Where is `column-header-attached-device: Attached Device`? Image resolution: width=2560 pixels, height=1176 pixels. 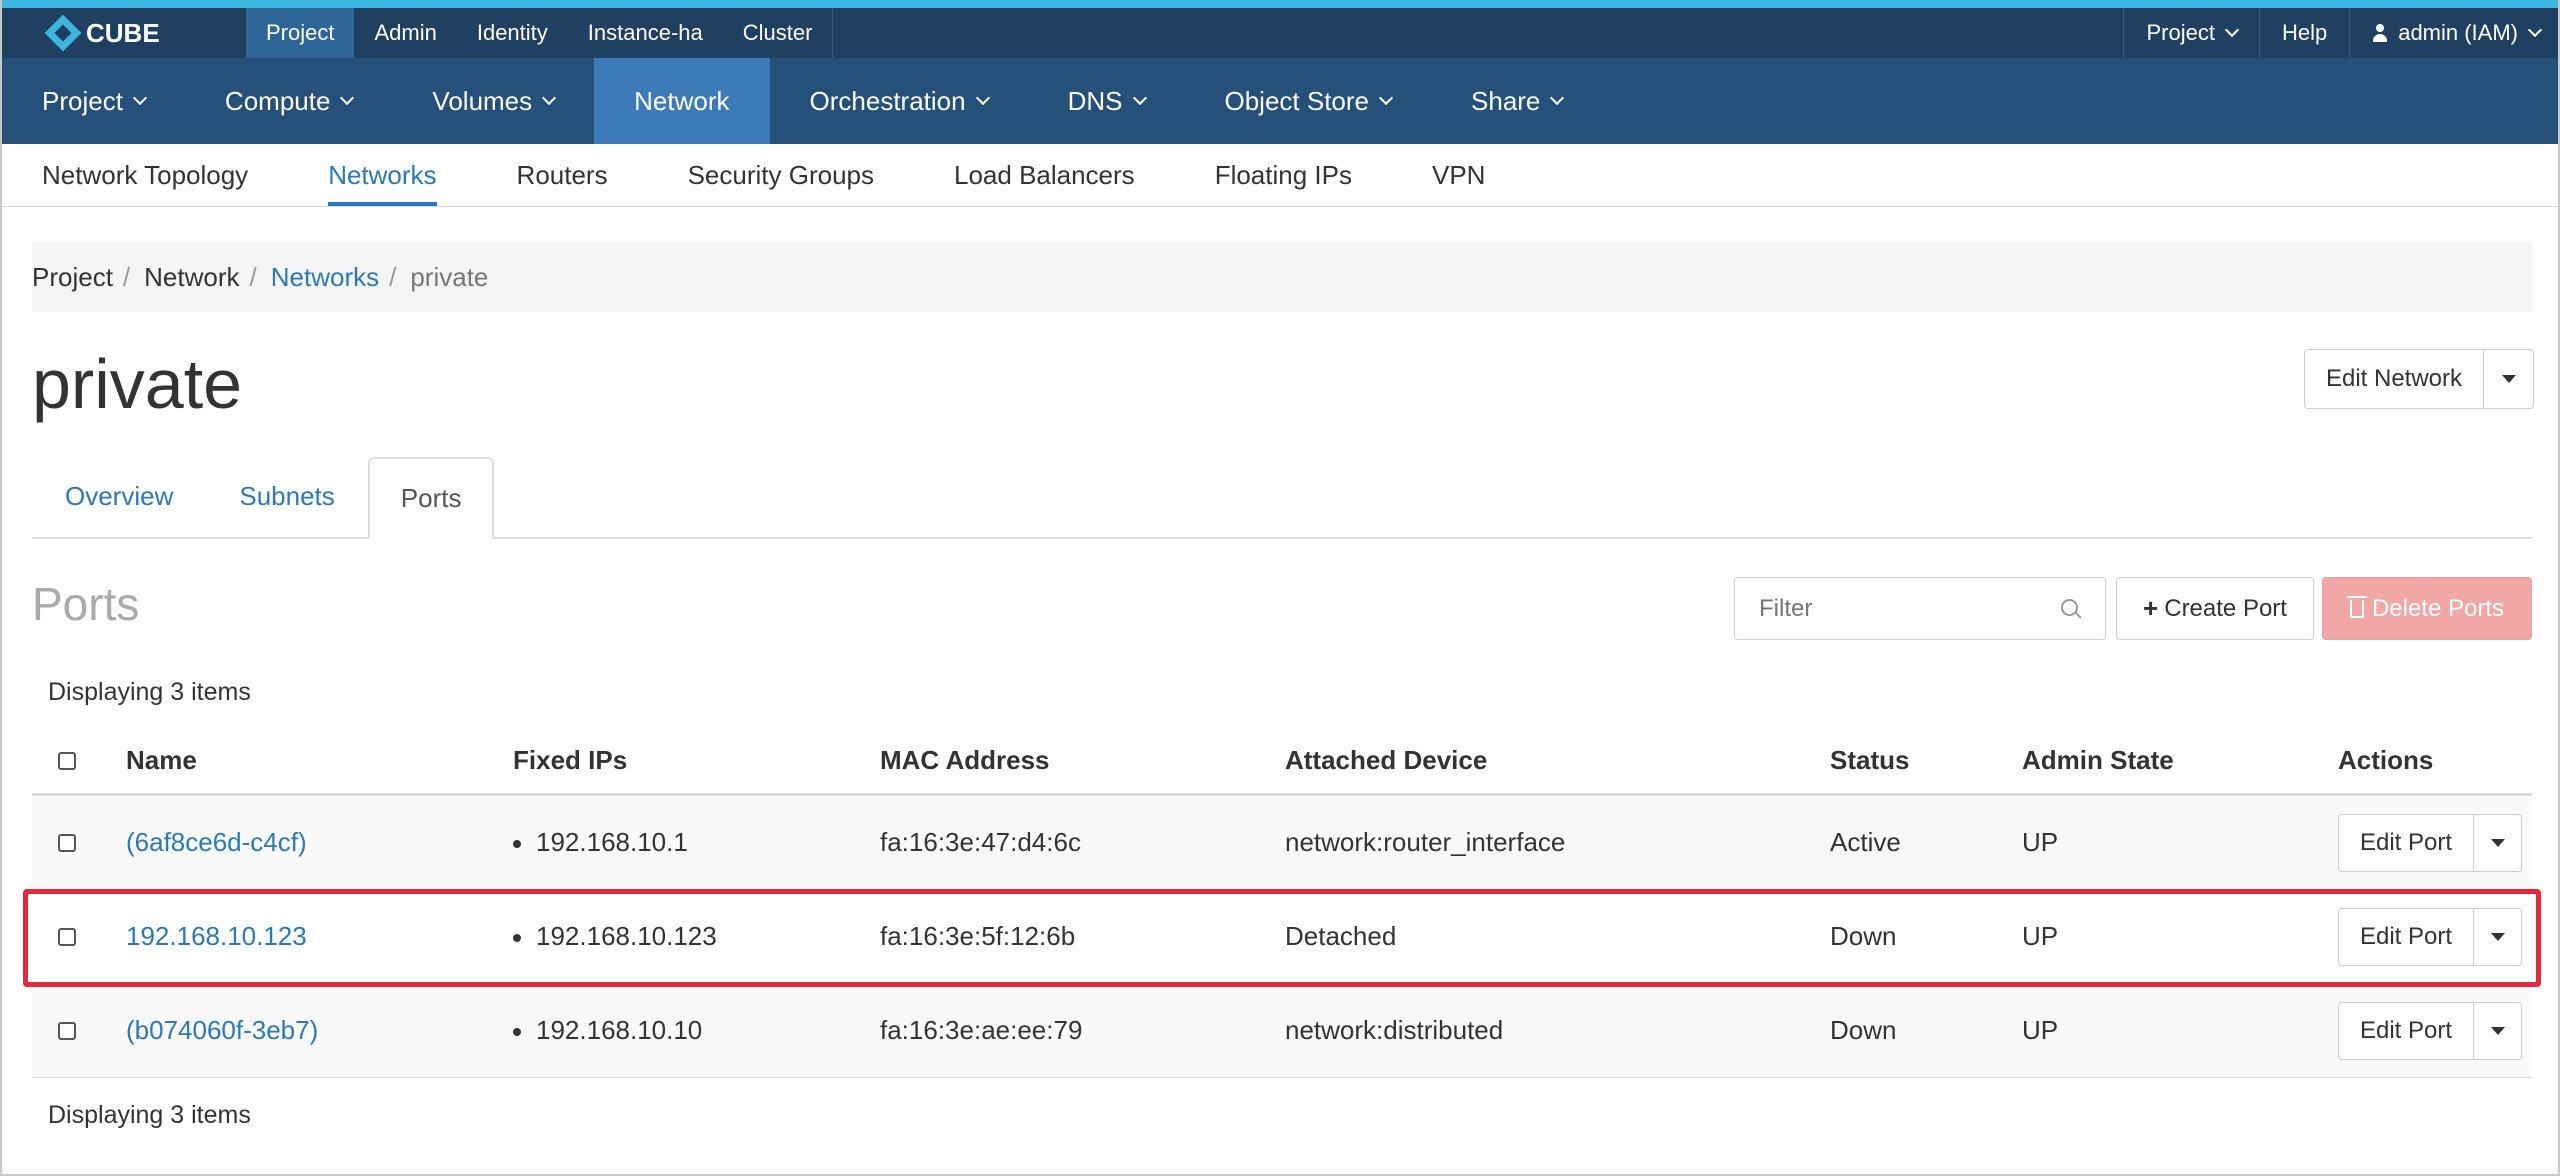 column-header-attached-device: Attached Device is located at coordinates (1557, 760).